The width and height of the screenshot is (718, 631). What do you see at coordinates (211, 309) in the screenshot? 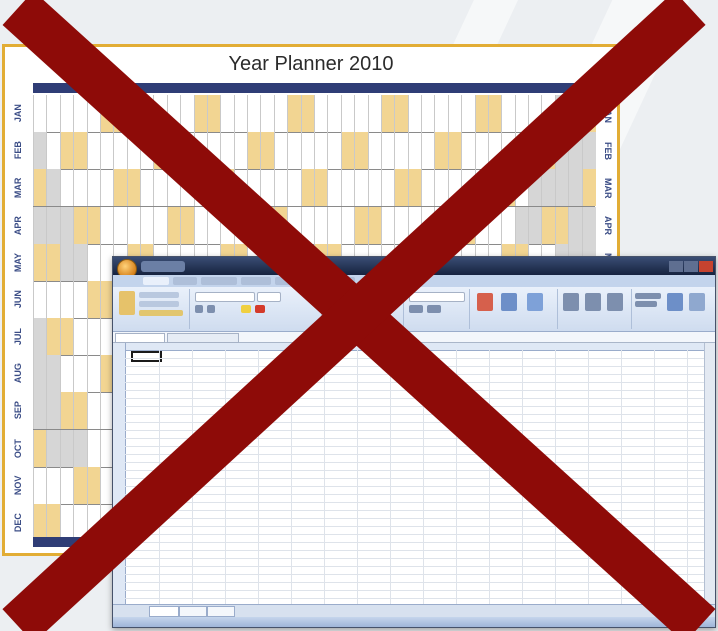
I see `italic-icon` at bounding box center [211, 309].